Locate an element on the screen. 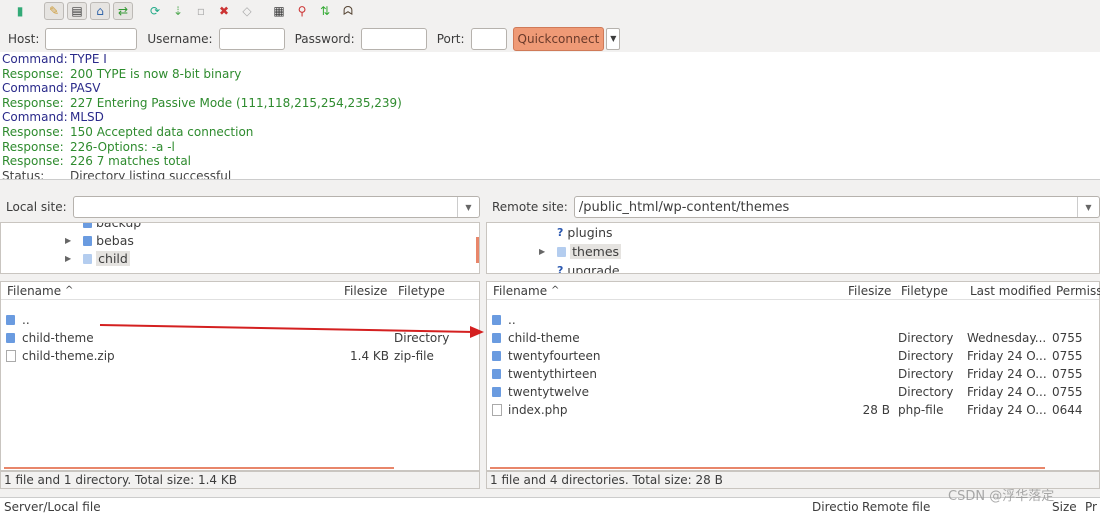 This screenshot has width=1100, height=517. file-row: child-theme.zip 1.4 KB zip-file is located at coordinates (240, 356).